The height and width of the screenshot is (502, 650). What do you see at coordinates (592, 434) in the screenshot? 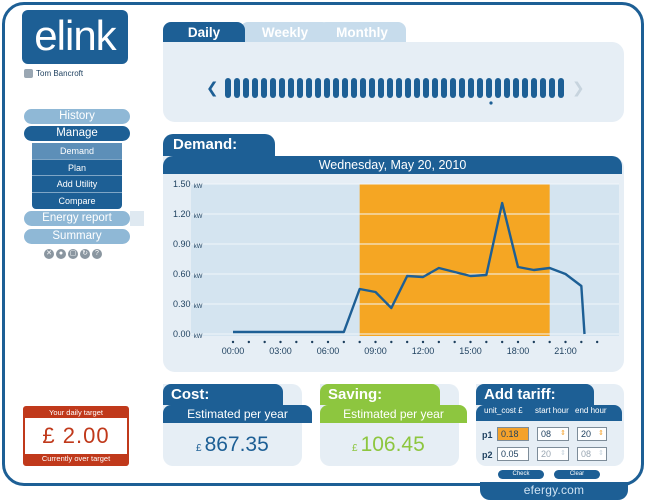
I see `p1-end-hour-select: 20 ⇕` at bounding box center [592, 434].